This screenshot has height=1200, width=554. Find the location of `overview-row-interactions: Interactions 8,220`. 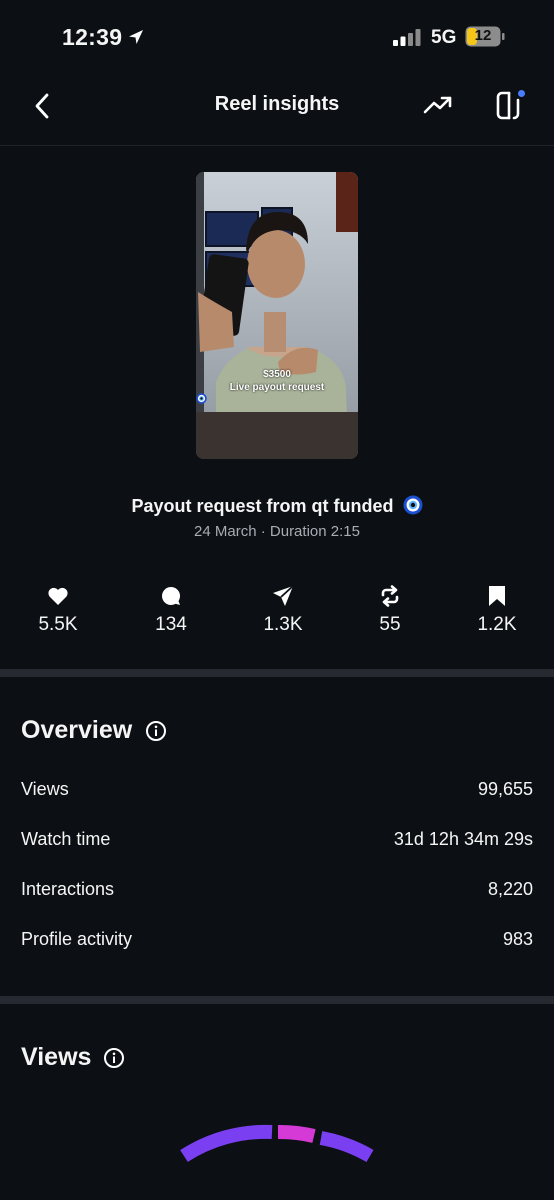

overview-row-interactions: Interactions 8,220 is located at coordinates (277, 894).